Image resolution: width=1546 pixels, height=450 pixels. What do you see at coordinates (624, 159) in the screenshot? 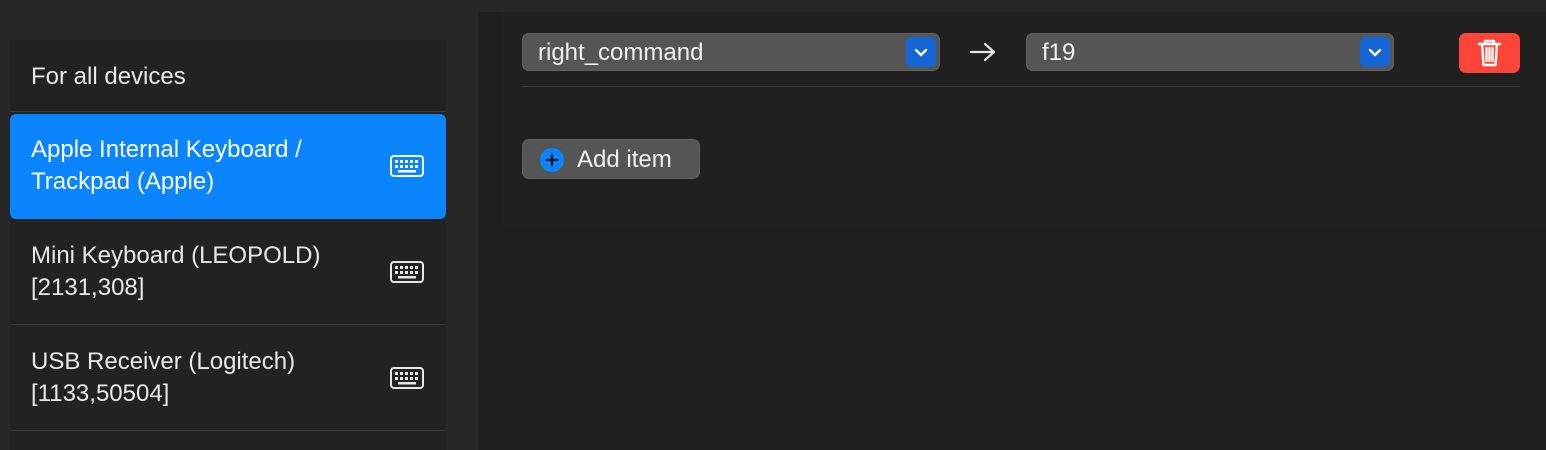
I see `add-item-label: Add item` at bounding box center [624, 159].